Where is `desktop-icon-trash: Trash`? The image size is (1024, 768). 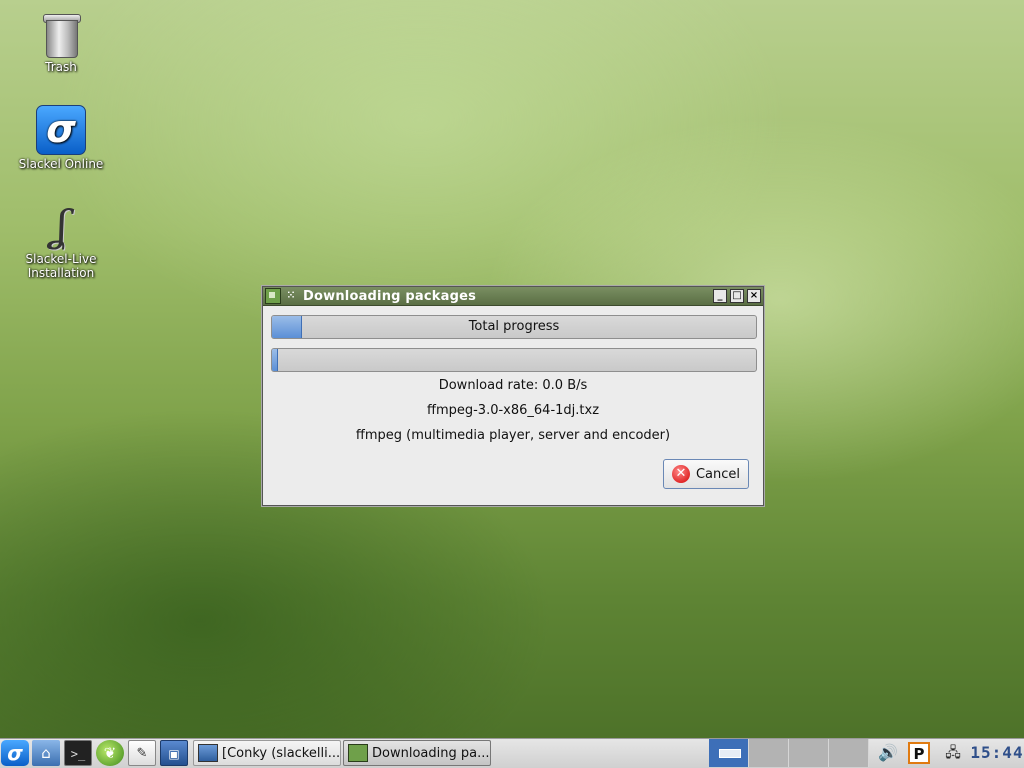
desktop-icon-trash: Trash is located at coordinates (61, 42).